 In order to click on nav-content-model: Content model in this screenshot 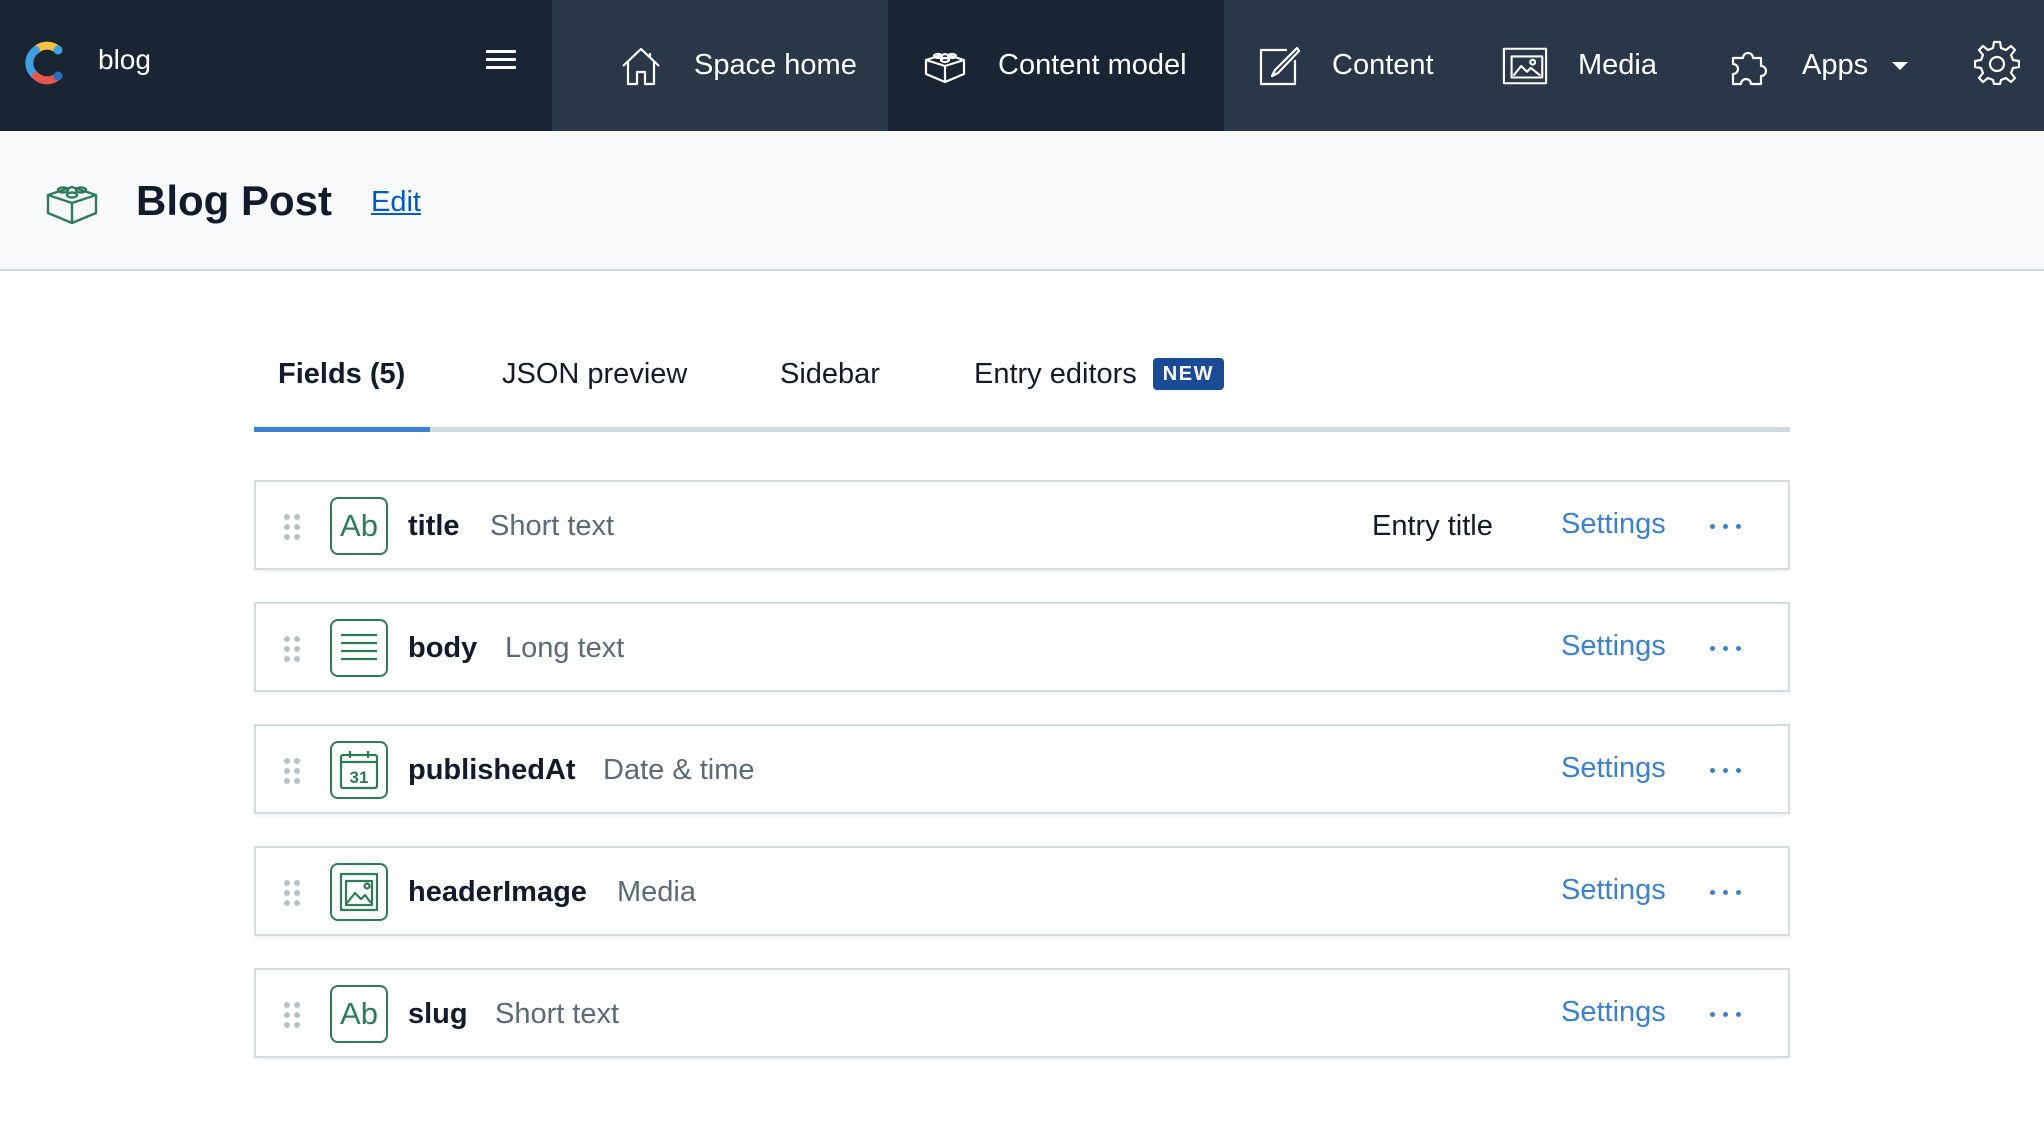, I will do `click(1056, 65)`.